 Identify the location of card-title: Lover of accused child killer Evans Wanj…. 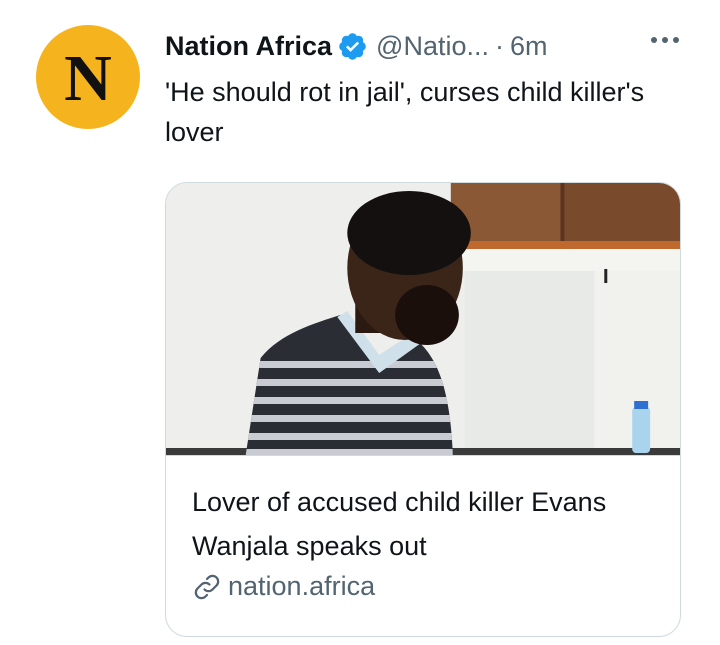
(426, 524).